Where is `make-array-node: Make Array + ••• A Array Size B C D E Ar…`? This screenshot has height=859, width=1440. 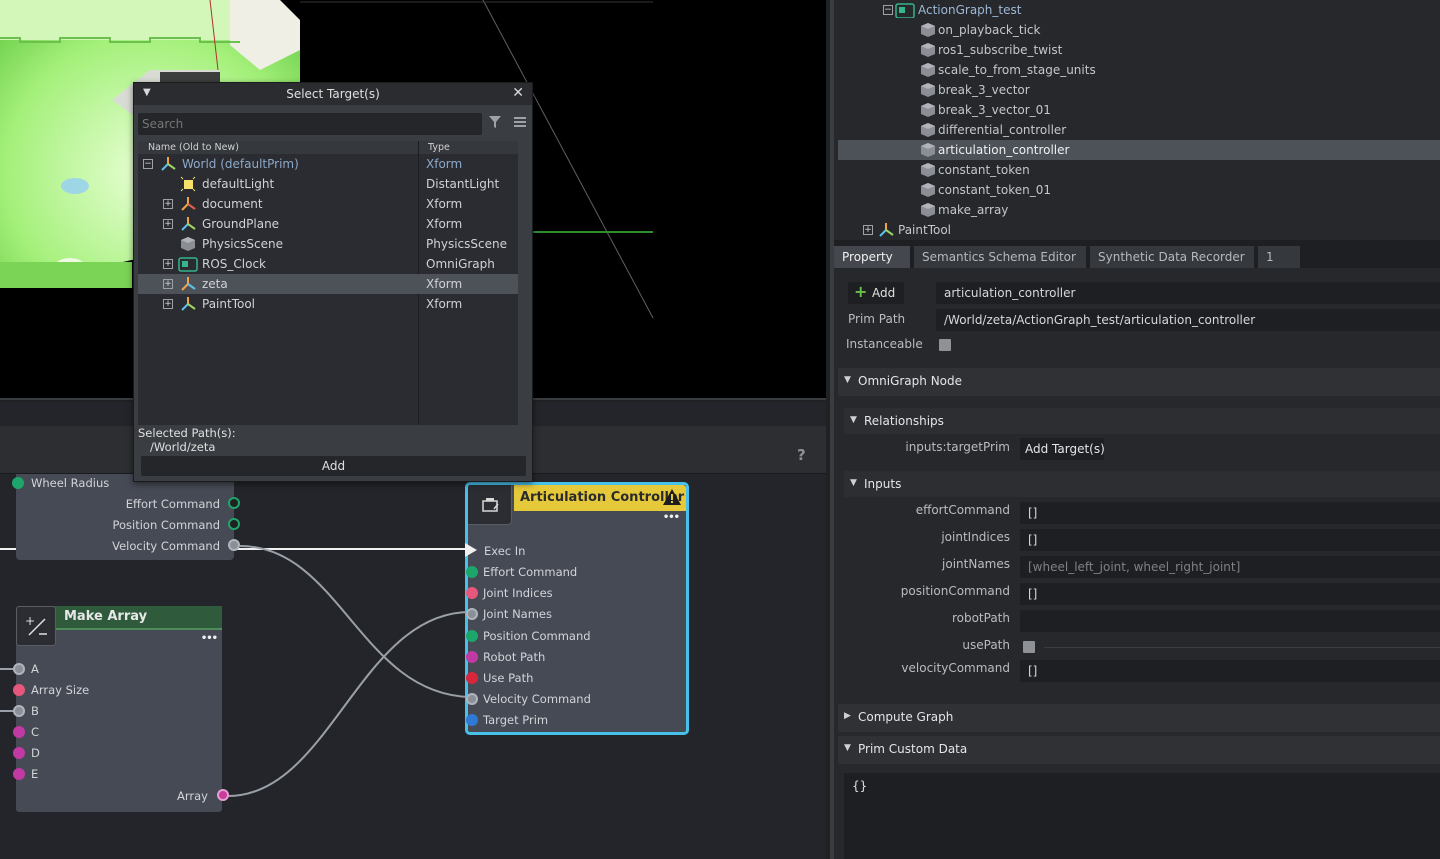
make-array-node: Make Array + ••• A Array Size B C D E Ar… is located at coordinates (121, 709).